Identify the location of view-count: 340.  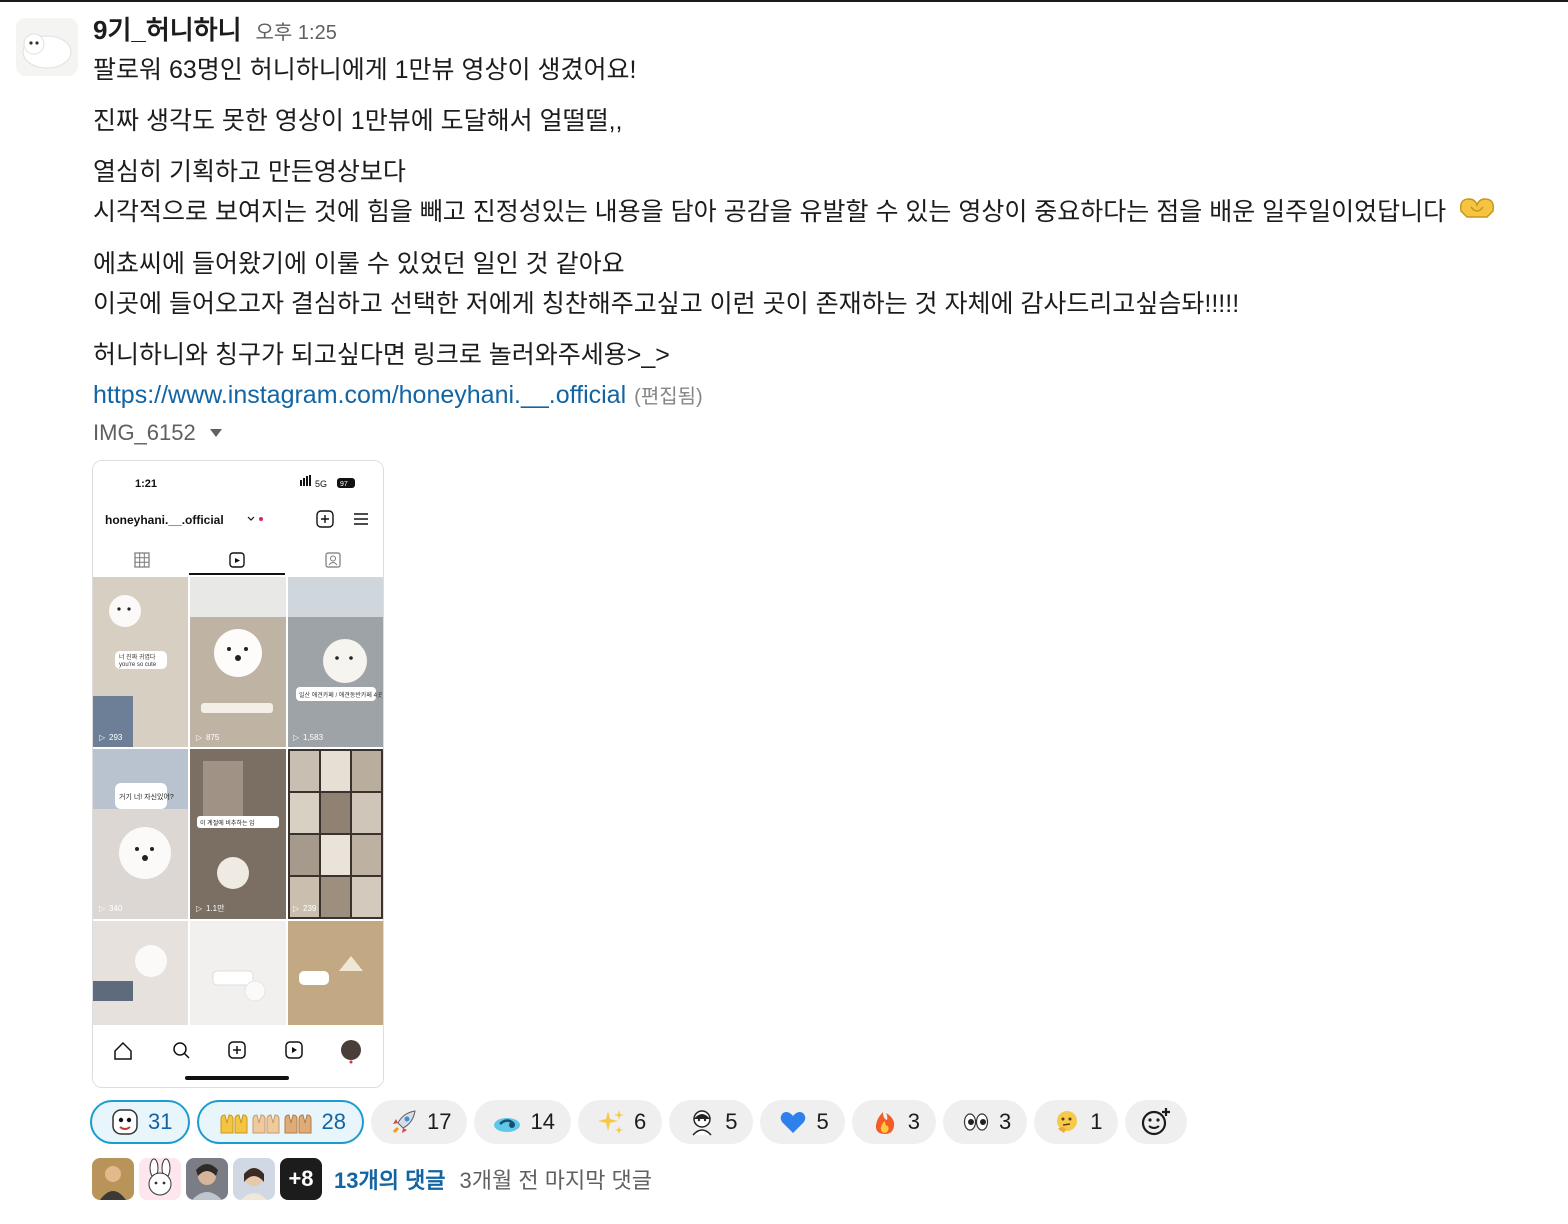
(116, 908).